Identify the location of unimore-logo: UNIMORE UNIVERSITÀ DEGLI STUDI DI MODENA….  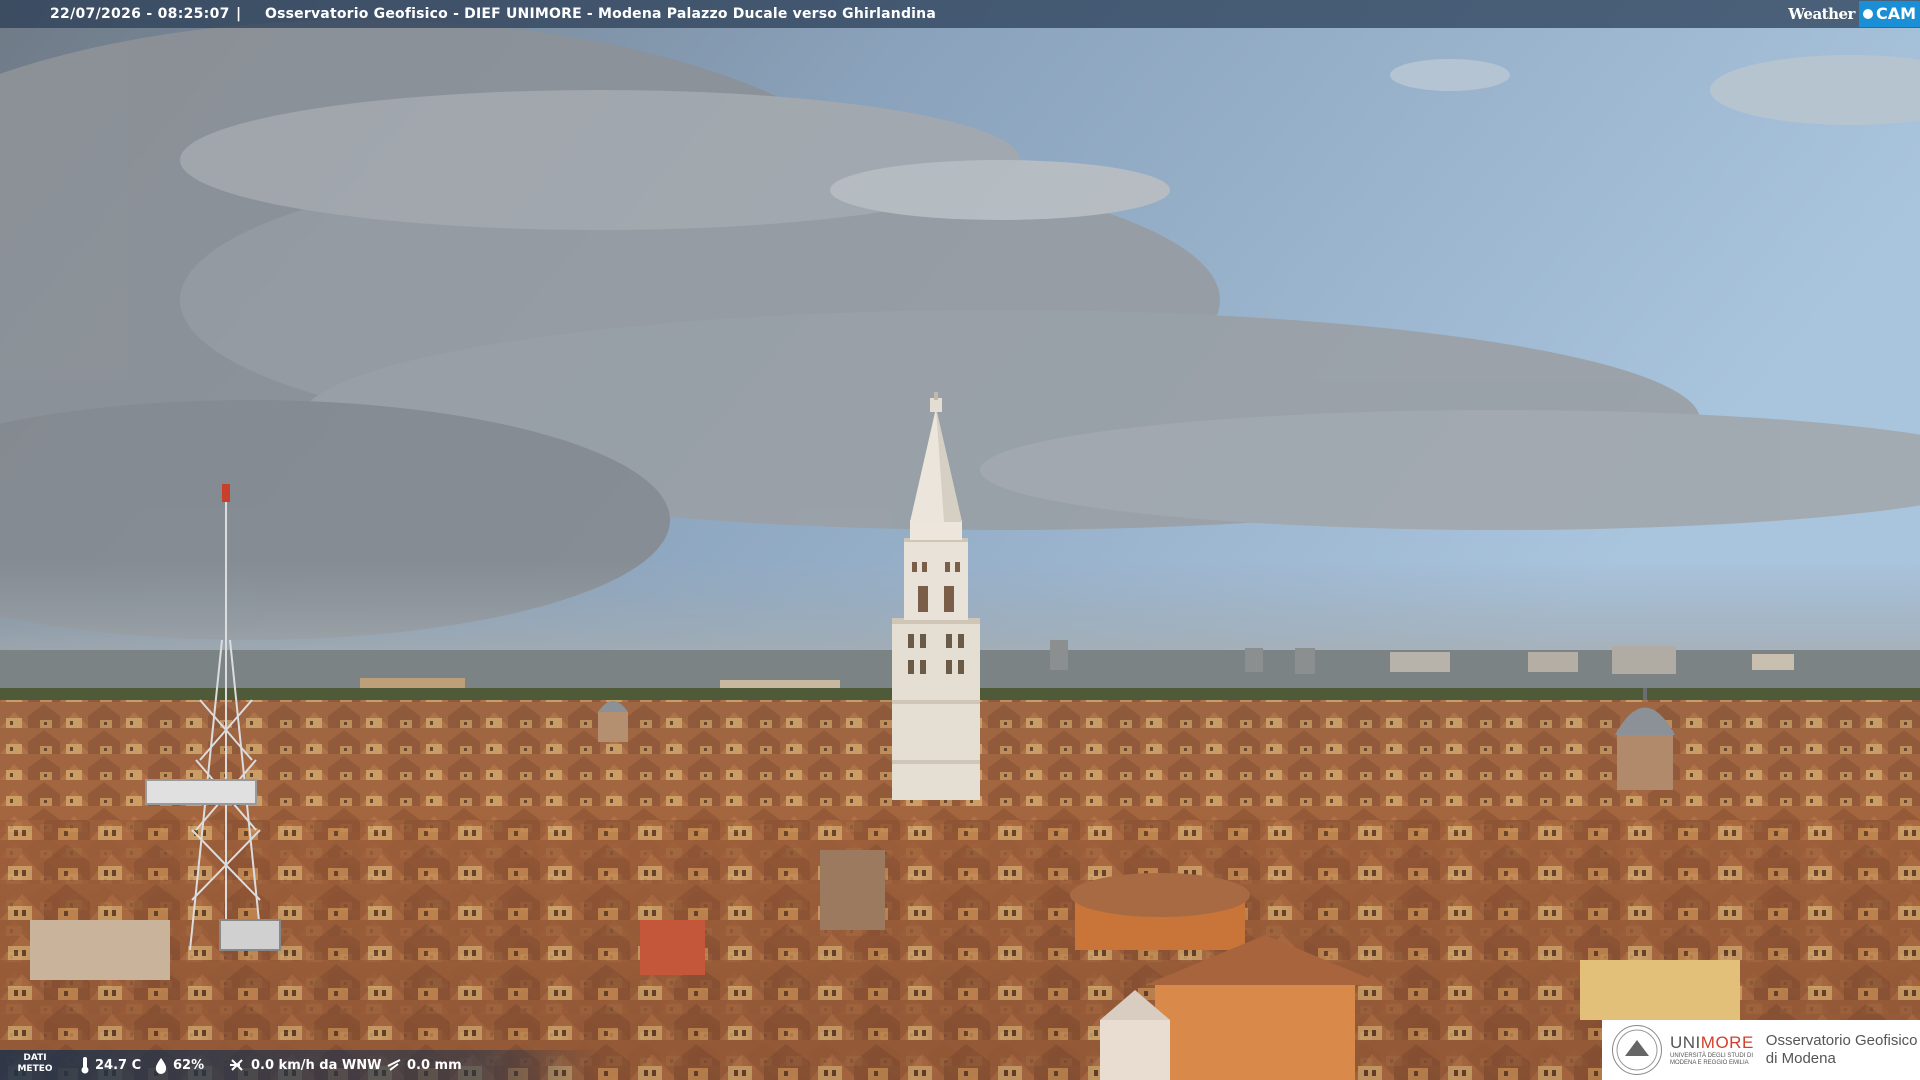
(1761, 1050).